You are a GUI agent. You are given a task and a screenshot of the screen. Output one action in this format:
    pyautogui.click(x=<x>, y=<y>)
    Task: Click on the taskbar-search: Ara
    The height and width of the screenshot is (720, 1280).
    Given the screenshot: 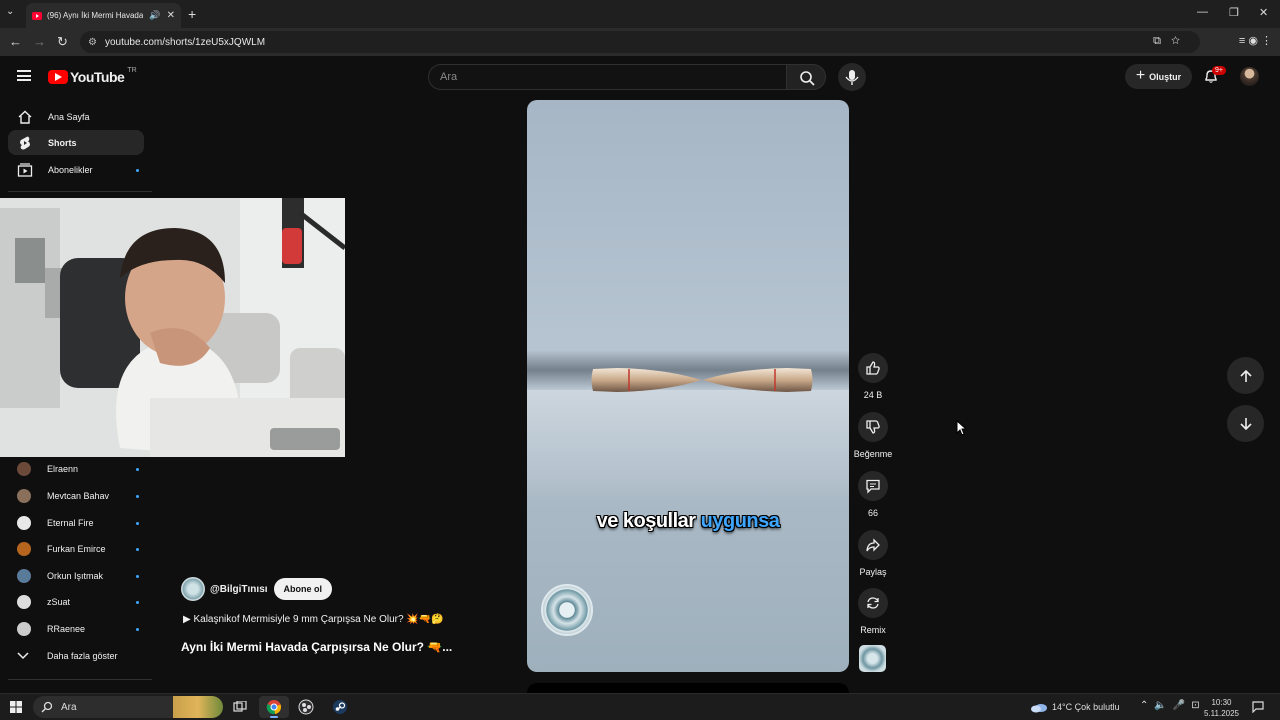 What is the action you would take?
    pyautogui.click(x=128, y=707)
    